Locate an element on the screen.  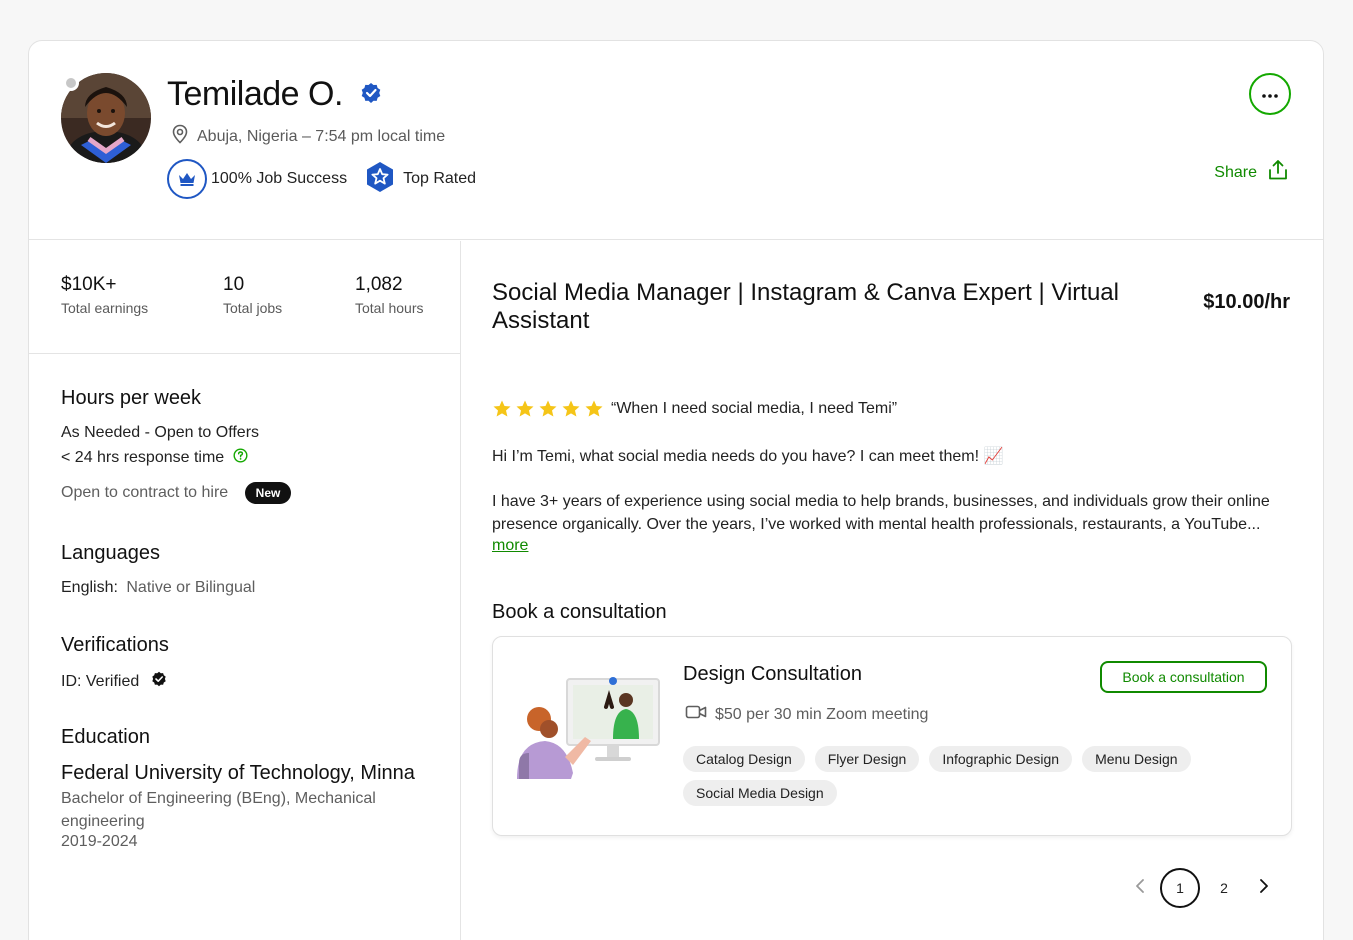
consultation-title: Design Consultation is located at coordinates (772, 674).